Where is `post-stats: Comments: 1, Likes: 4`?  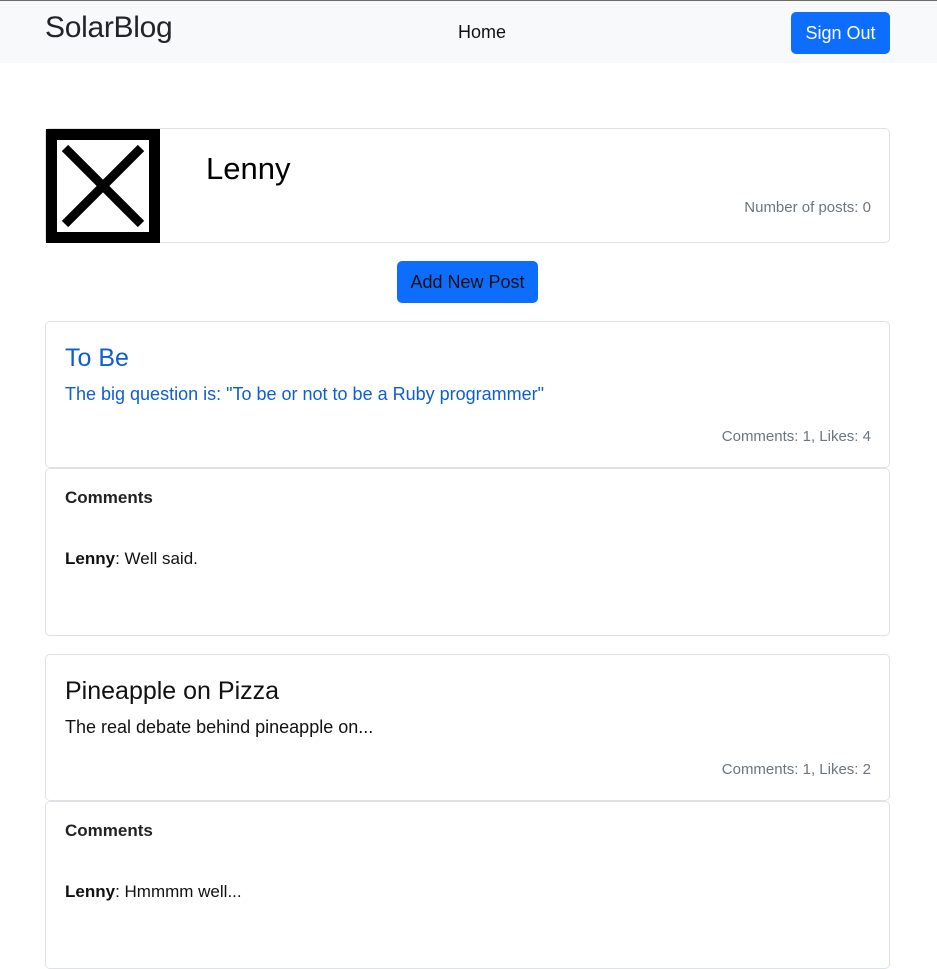
post-stats: Comments: 1, Likes: 4 is located at coordinates (796, 436).